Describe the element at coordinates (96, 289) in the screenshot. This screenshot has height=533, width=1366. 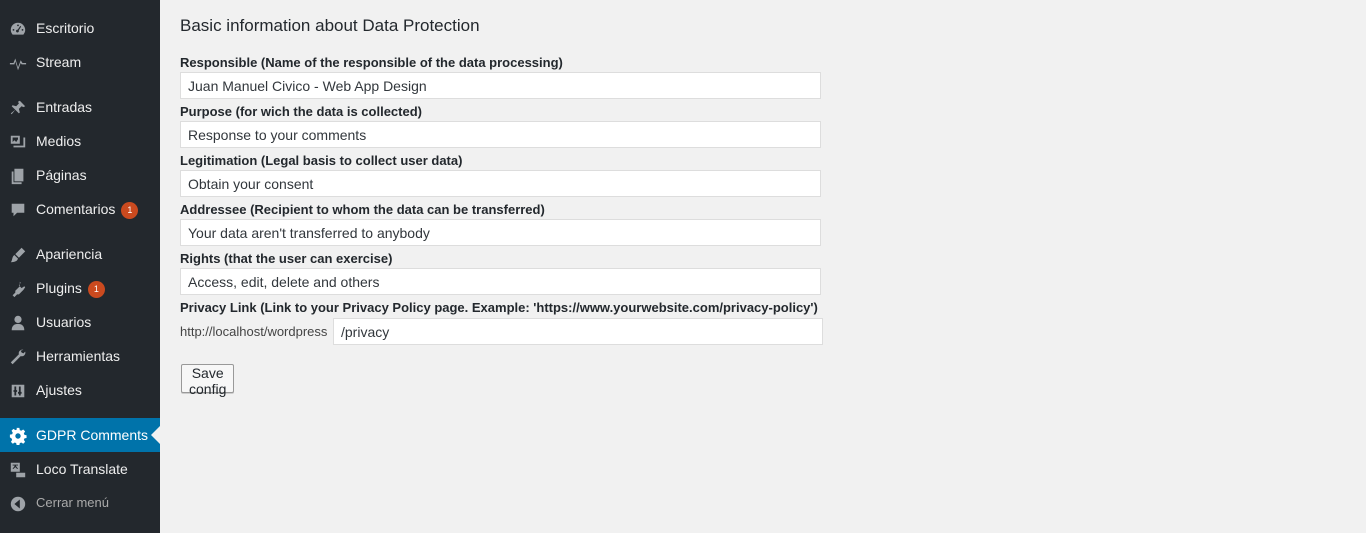
I see `plugins-count-badge: 1` at that location.